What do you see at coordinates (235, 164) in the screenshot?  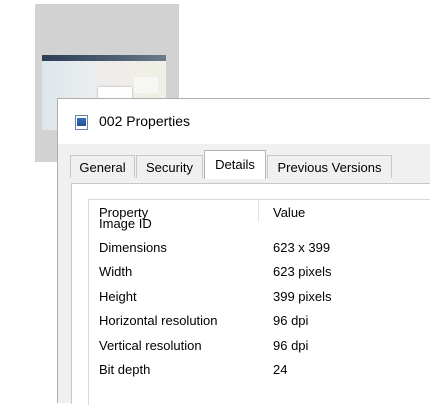 I see `tab-details: Details` at bounding box center [235, 164].